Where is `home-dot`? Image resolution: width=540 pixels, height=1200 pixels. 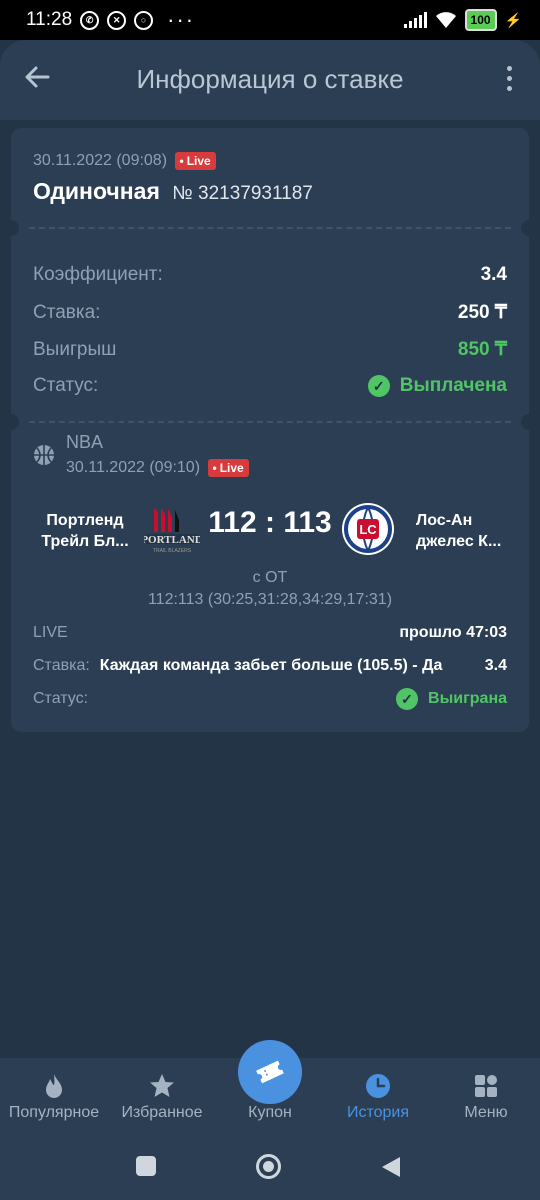
home-dot is located at coordinates (268, 1166).